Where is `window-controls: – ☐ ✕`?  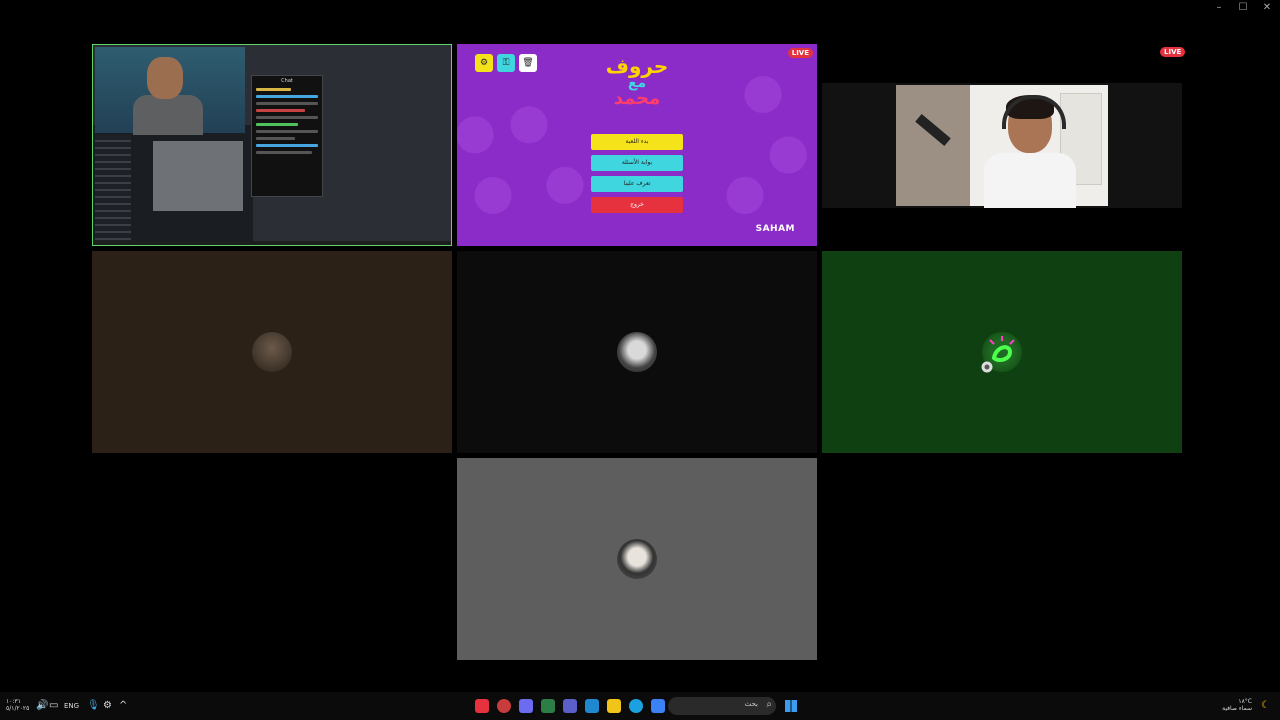
window-controls: – ☐ ✕ is located at coordinates (1243, 7).